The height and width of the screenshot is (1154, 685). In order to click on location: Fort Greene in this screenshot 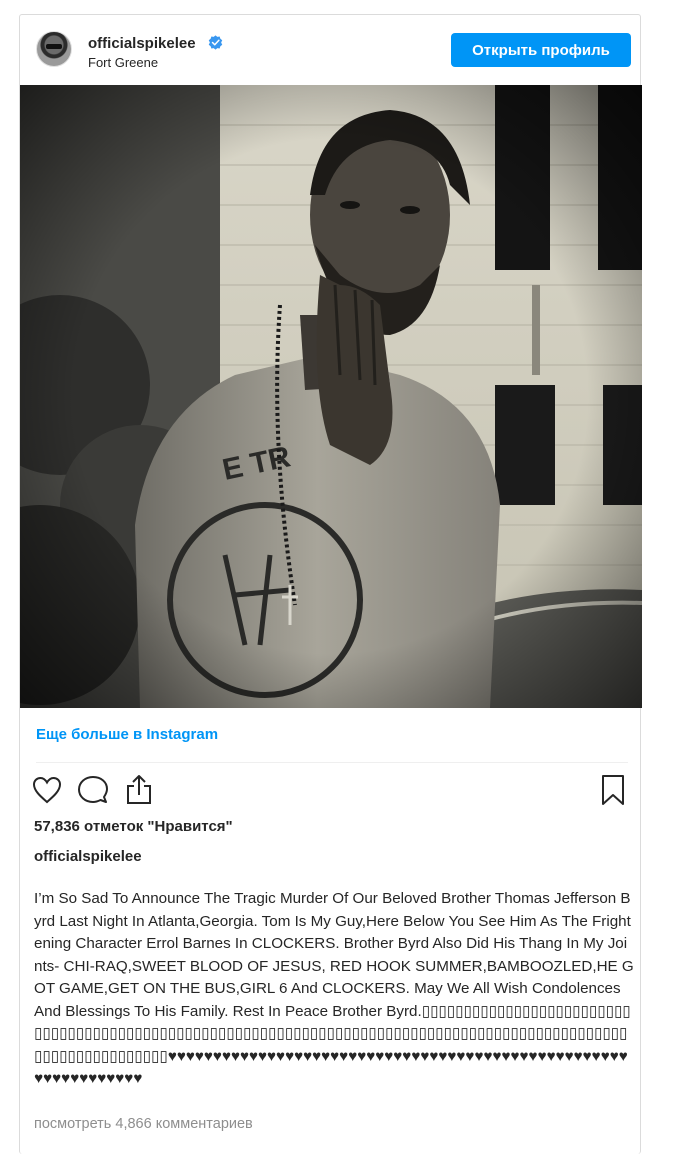, I will do `click(123, 62)`.